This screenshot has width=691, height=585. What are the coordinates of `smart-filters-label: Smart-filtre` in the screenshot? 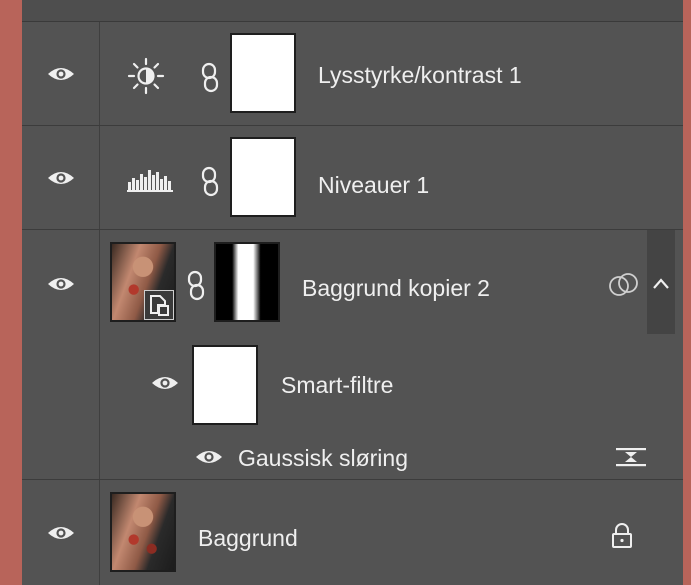 It's located at (337, 385).